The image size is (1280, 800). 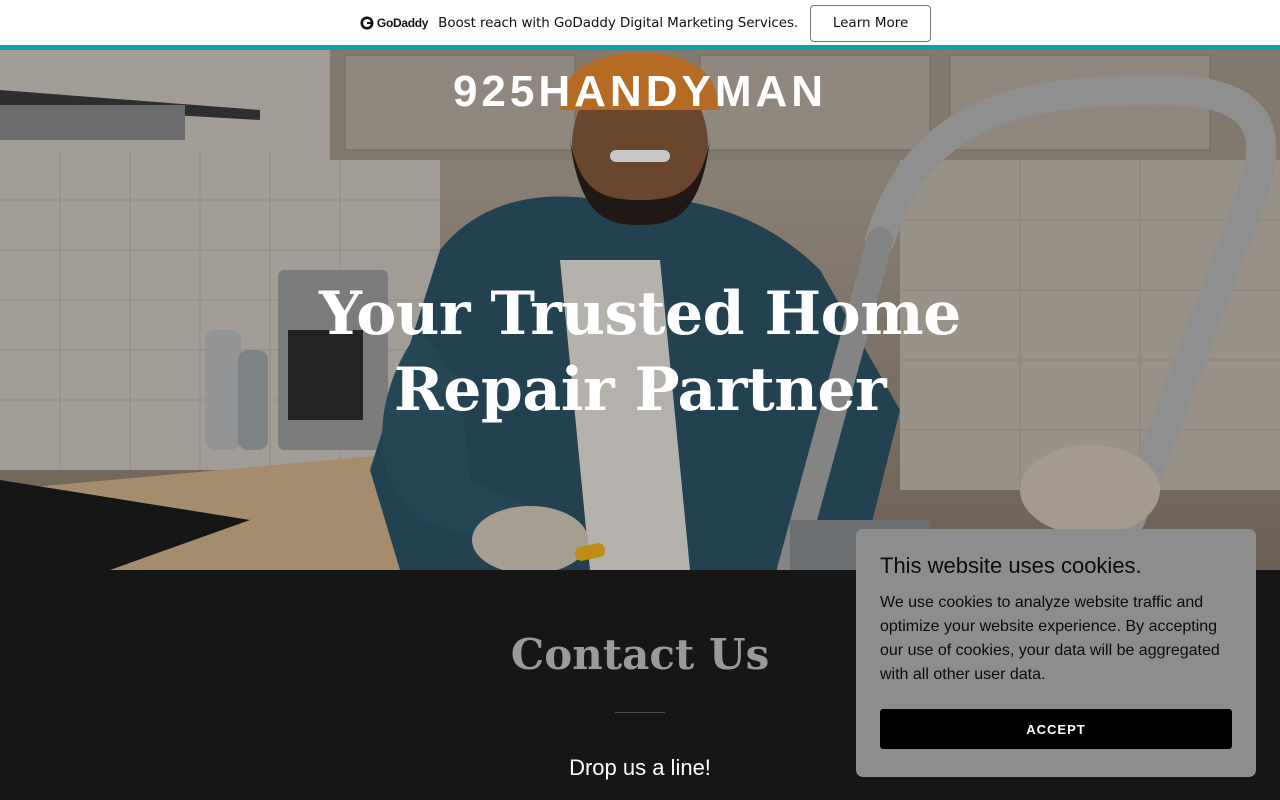 I want to click on section-divider, so click(x=640, y=712).